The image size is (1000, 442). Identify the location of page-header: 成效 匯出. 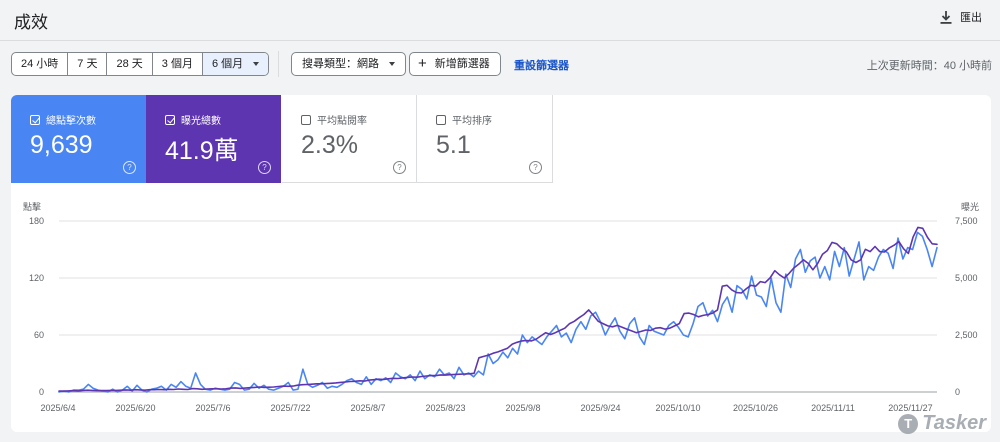
(500, 20).